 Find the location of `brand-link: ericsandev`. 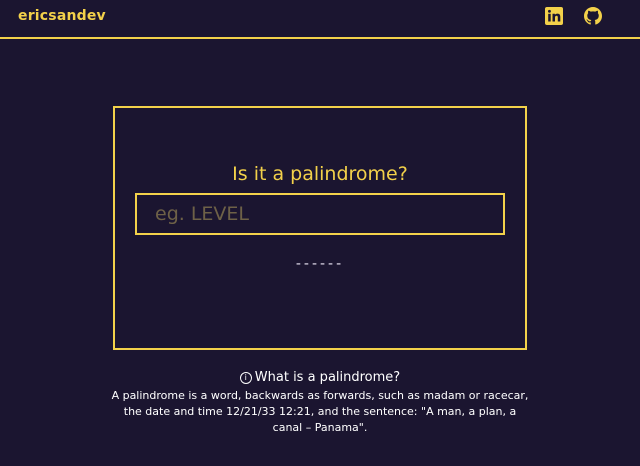

brand-link: ericsandev is located at coordinates (62, 16).